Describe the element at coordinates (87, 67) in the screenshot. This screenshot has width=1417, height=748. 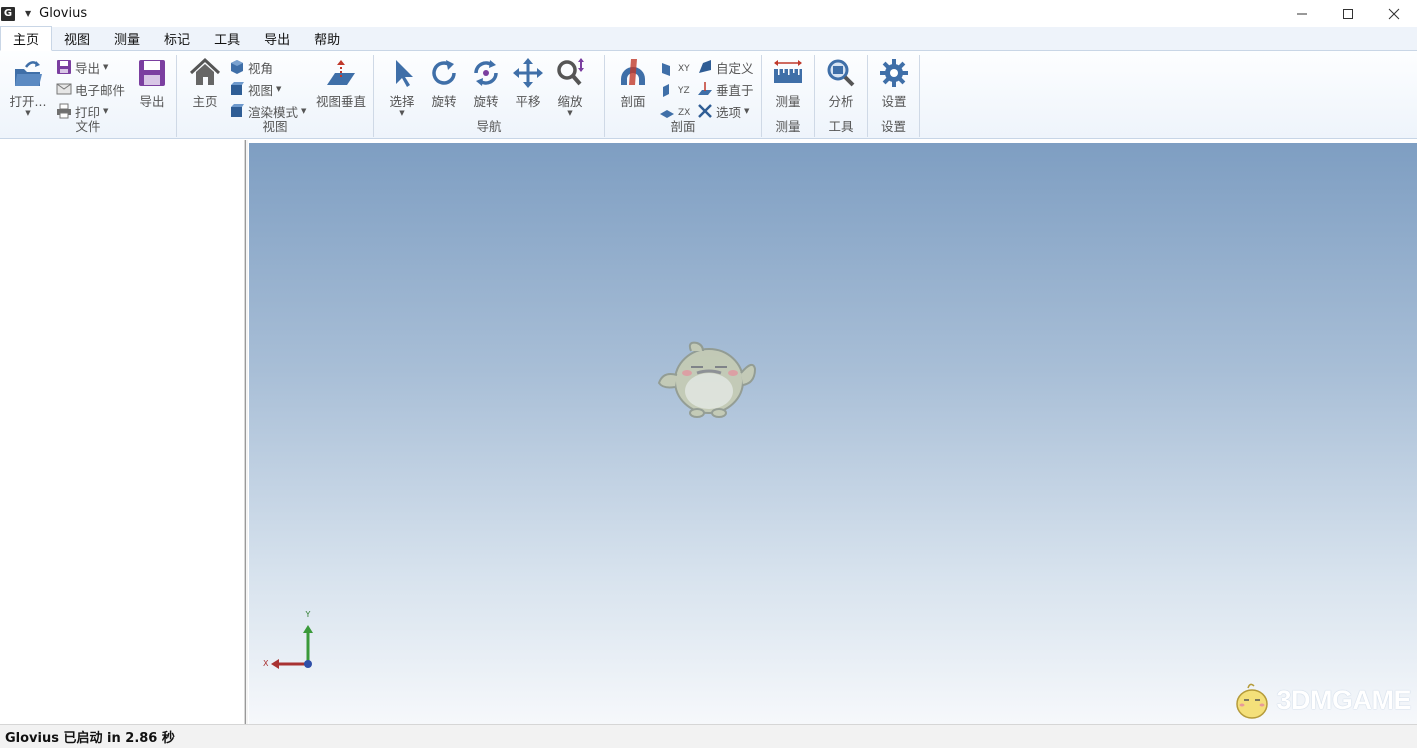
I see `export-small-label: 导出` at that location.